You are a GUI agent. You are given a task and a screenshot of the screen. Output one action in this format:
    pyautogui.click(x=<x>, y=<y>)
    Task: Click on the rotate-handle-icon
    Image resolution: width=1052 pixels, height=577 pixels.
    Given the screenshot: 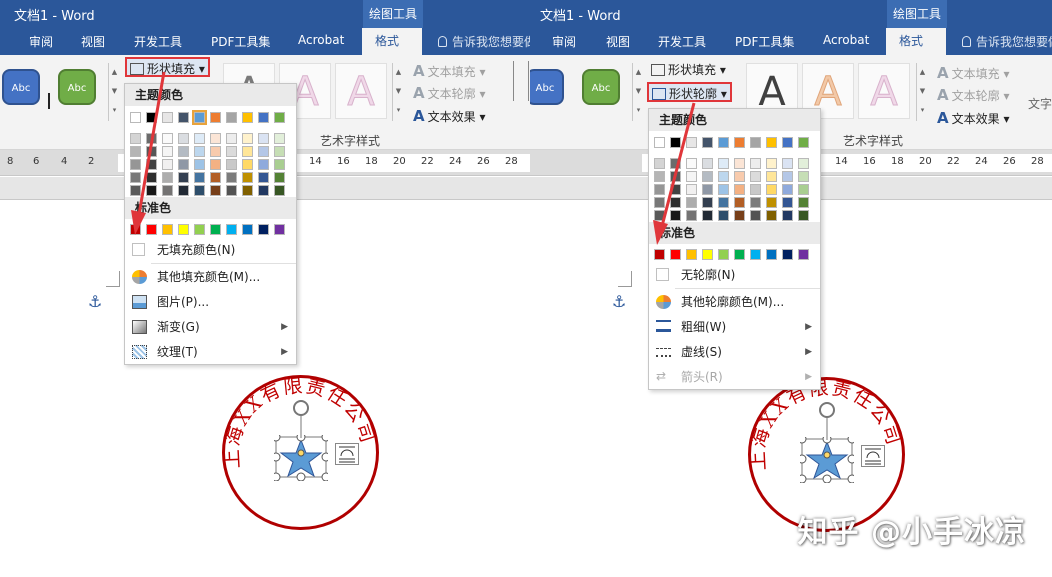 What is the action you would take?
    pyautogui.click(x=301, y=418)
    